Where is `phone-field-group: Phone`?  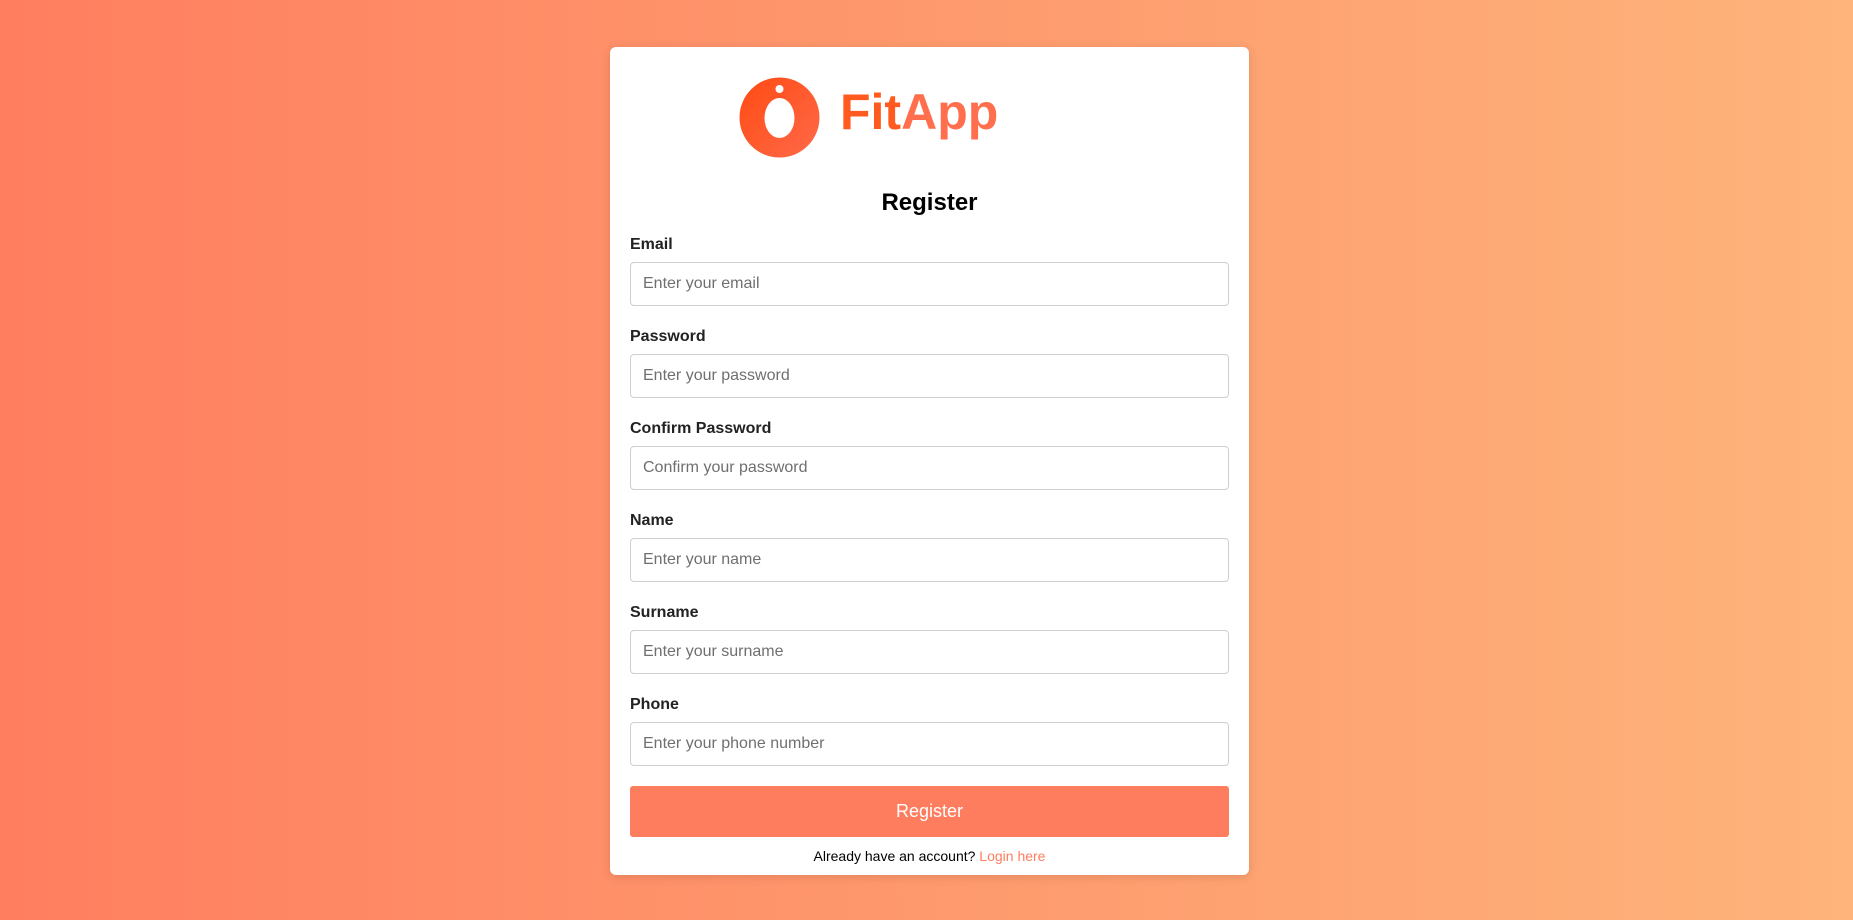
phone-field-group: Phone is located at coordinates (929, 731).